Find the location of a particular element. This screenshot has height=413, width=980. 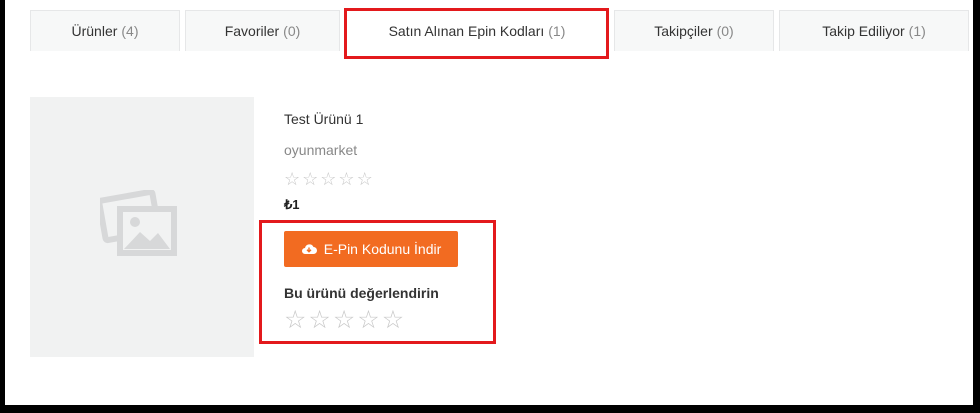

tab-takipciler: Takipçiler (0) is located at coordinates (694, 30).